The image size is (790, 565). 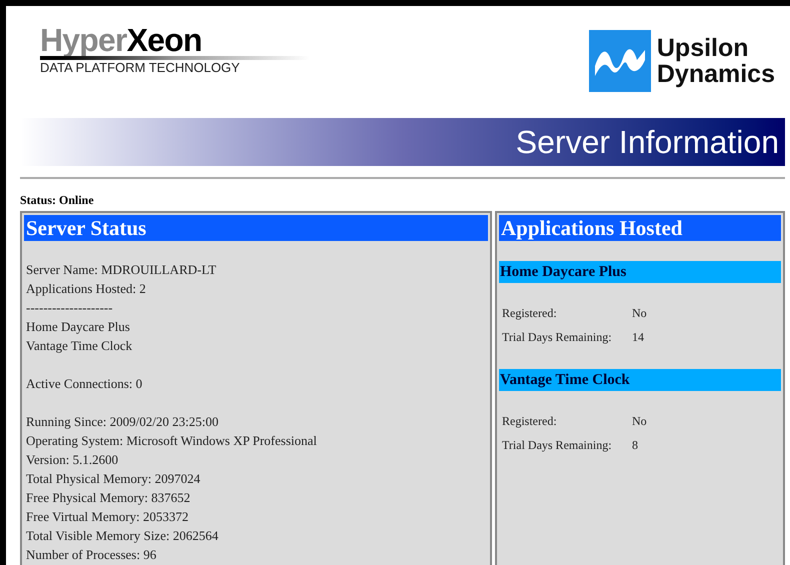 I want to click on app-header: Home Daycare Plus, so click(x=640, y=272).